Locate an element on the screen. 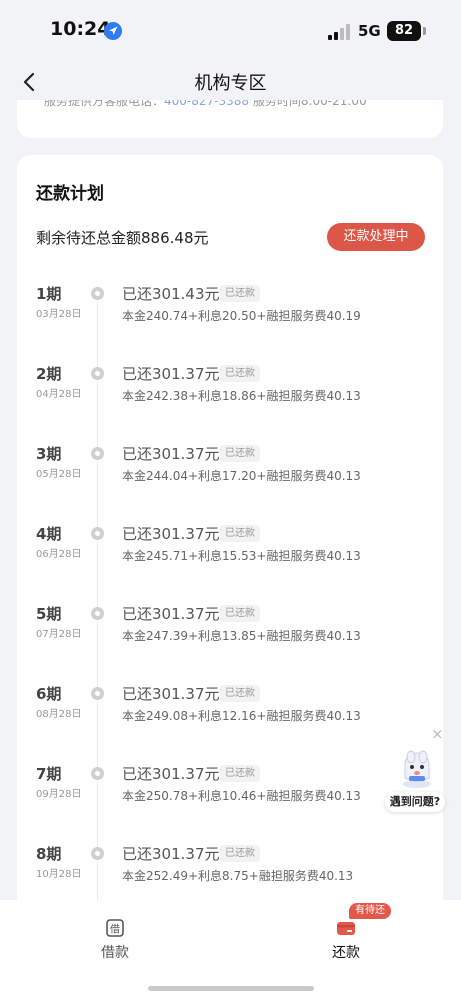 Image resolution: width=461 pixels, height=1000 pixels. tab-bar: 借 借款 有待还 还款 is located at coordinates (230, 950).